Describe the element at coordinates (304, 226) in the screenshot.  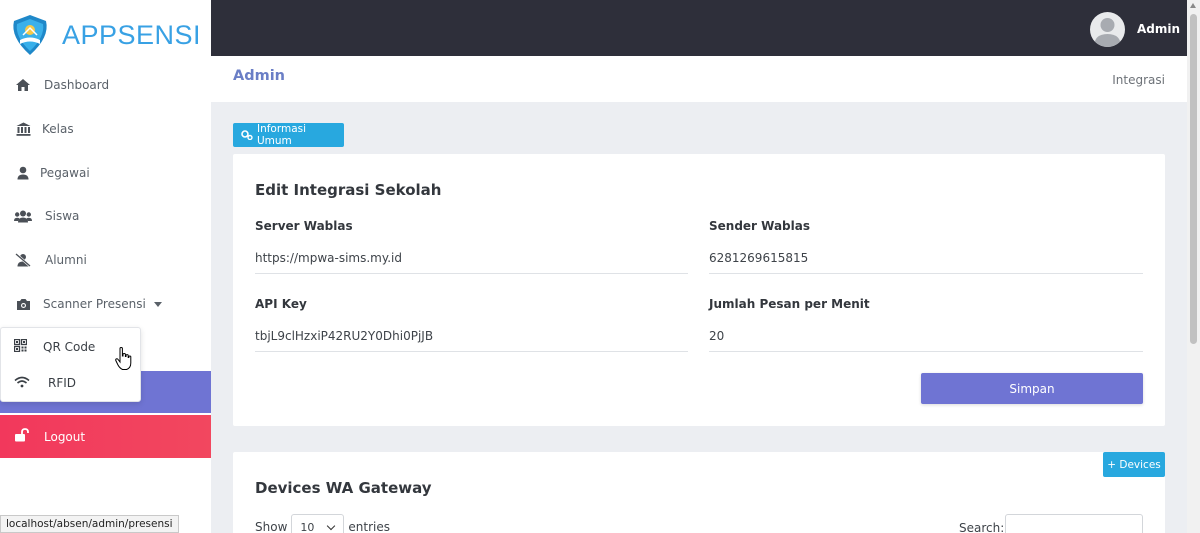
I see `server-wablas-label: Server Wablas` at that location.